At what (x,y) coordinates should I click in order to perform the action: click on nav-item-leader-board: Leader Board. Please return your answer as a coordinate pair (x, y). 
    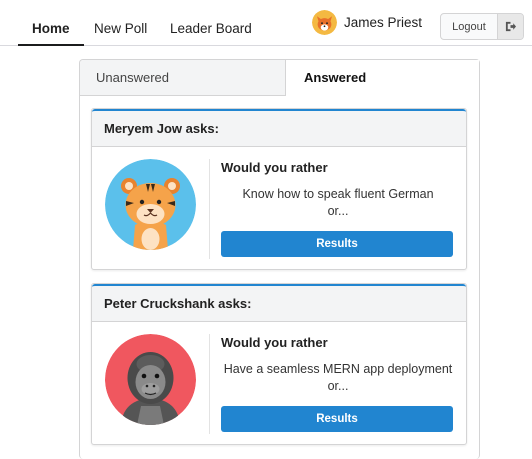
    Looking at the image, I should click on (211, 23).